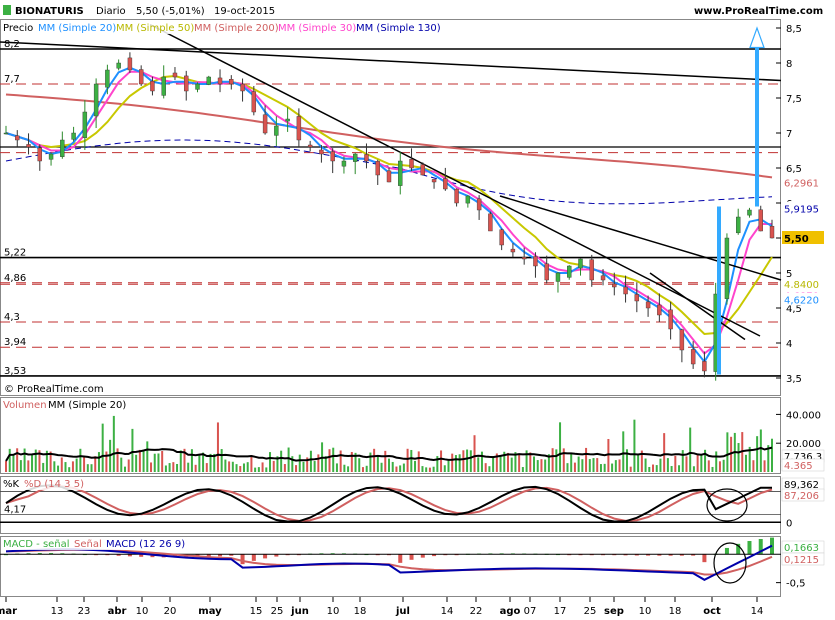 The height and width of the screenshot is (620, 835). What do you see at coordinates (803, 182) in the screenshot?
I see `price-value-tag: 6,2961` at bounding box center [803, 182].